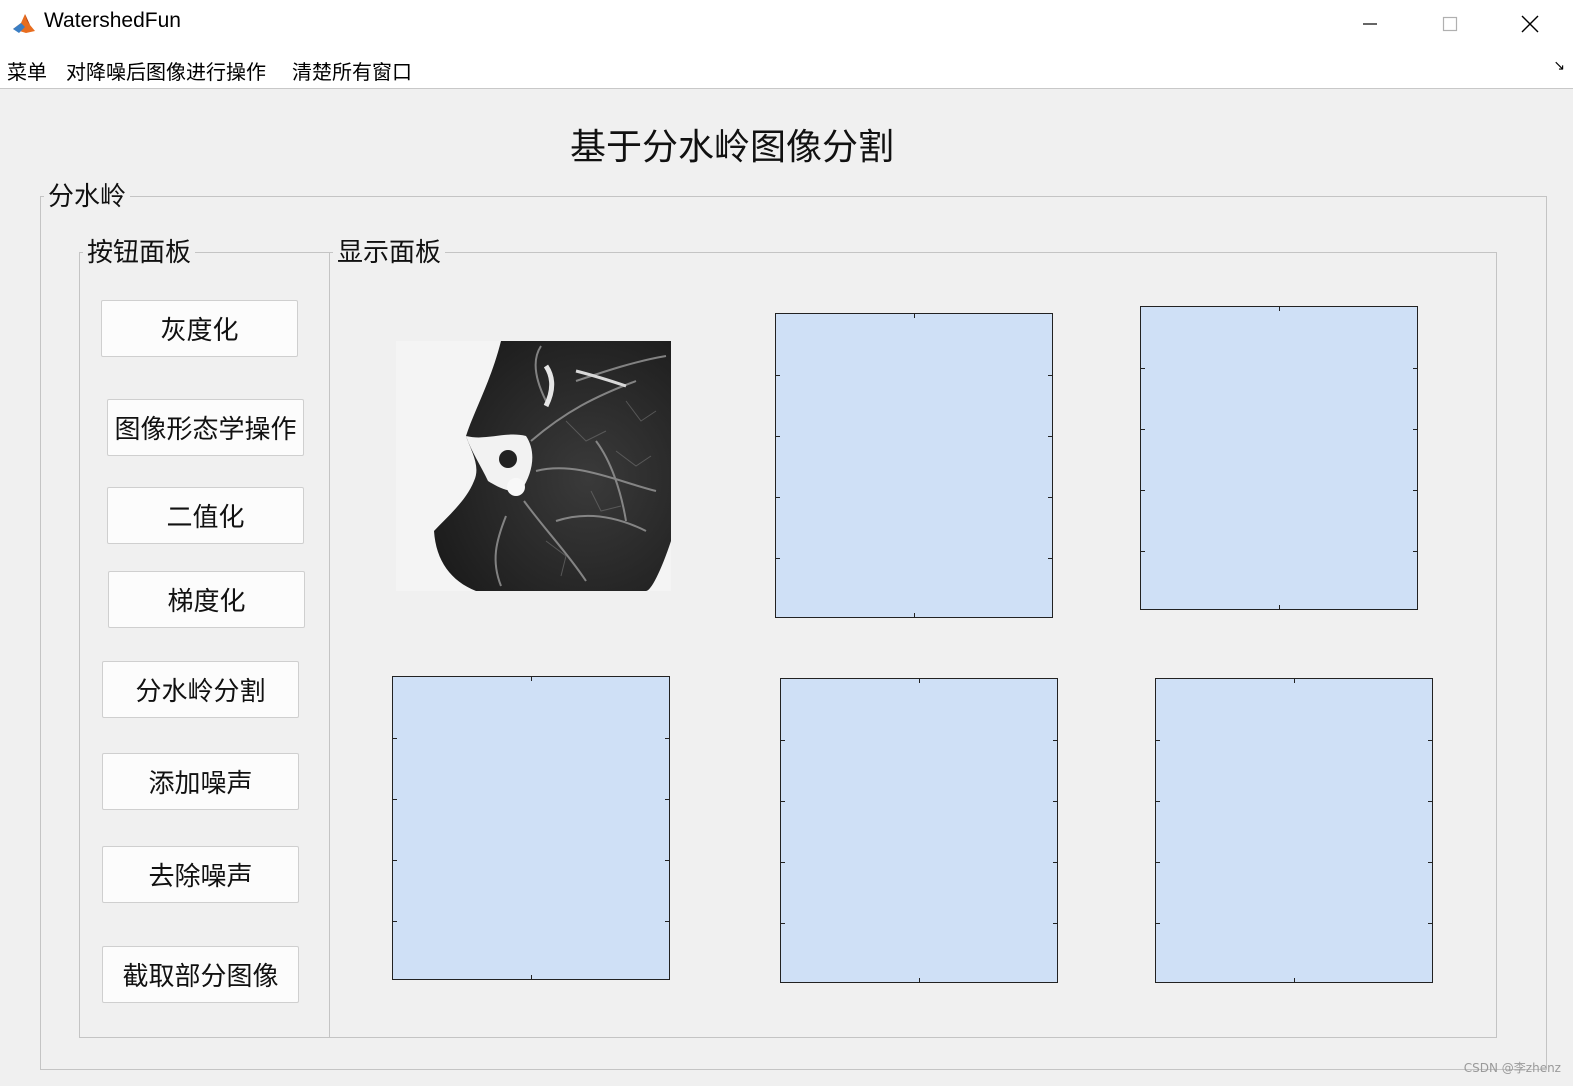 This screenshot has width=1573, height=1086. I want to click on menu-bar: 菜单 对降噪后图像进行操作 清楚所有窗口, so click(786, 68).